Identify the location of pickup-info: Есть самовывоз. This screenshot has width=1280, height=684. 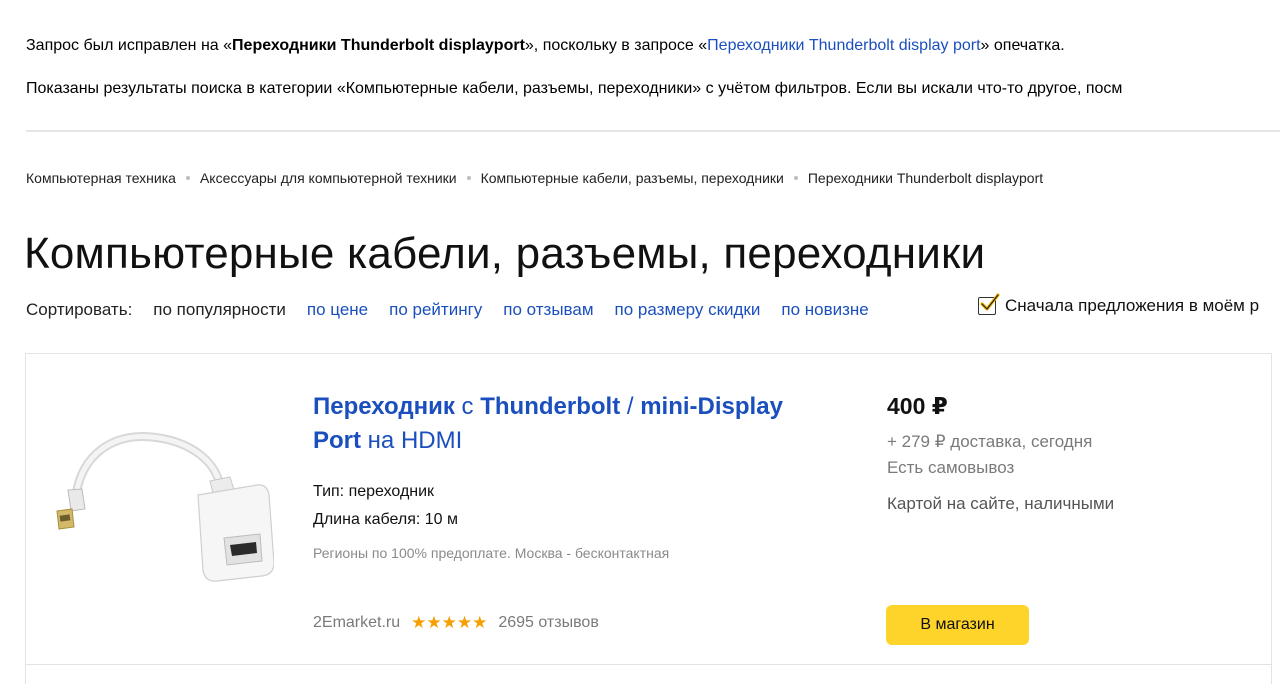
(951, 467).